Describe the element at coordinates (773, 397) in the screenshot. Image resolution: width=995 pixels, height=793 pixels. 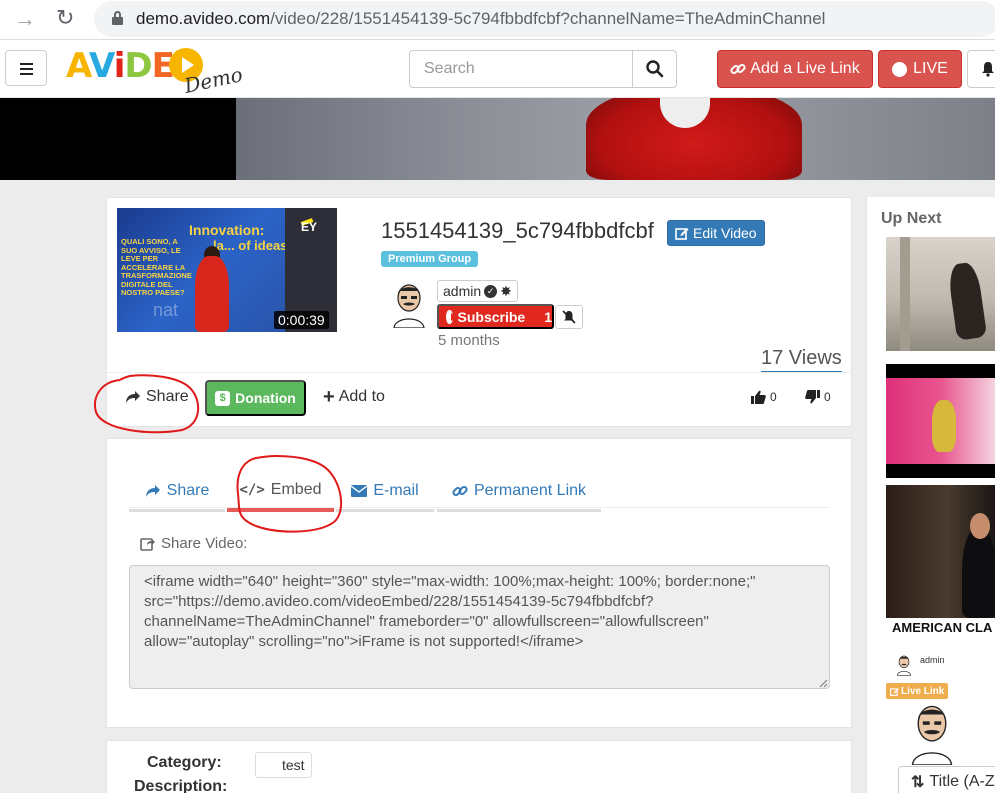
I see `like-count: 0` at that location.